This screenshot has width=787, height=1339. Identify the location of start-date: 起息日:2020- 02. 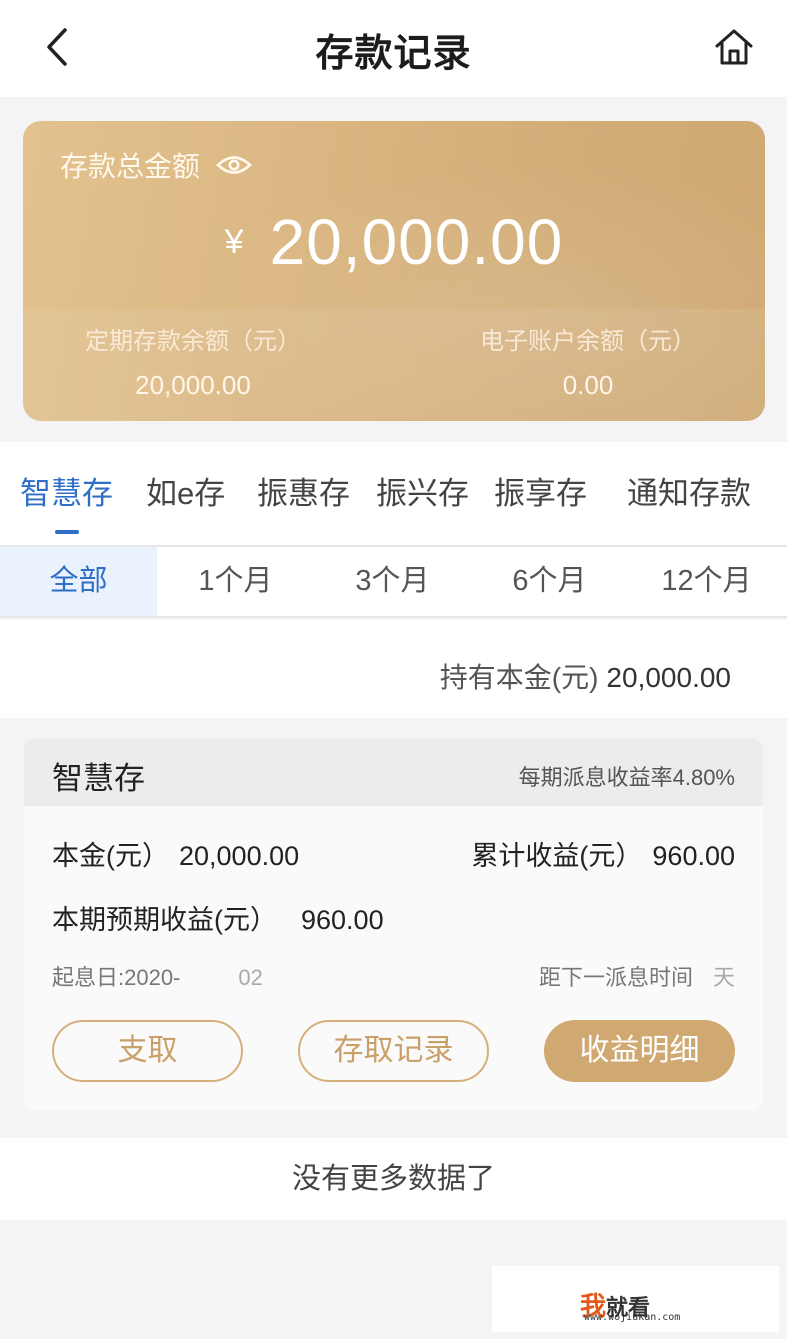
(157, 976).